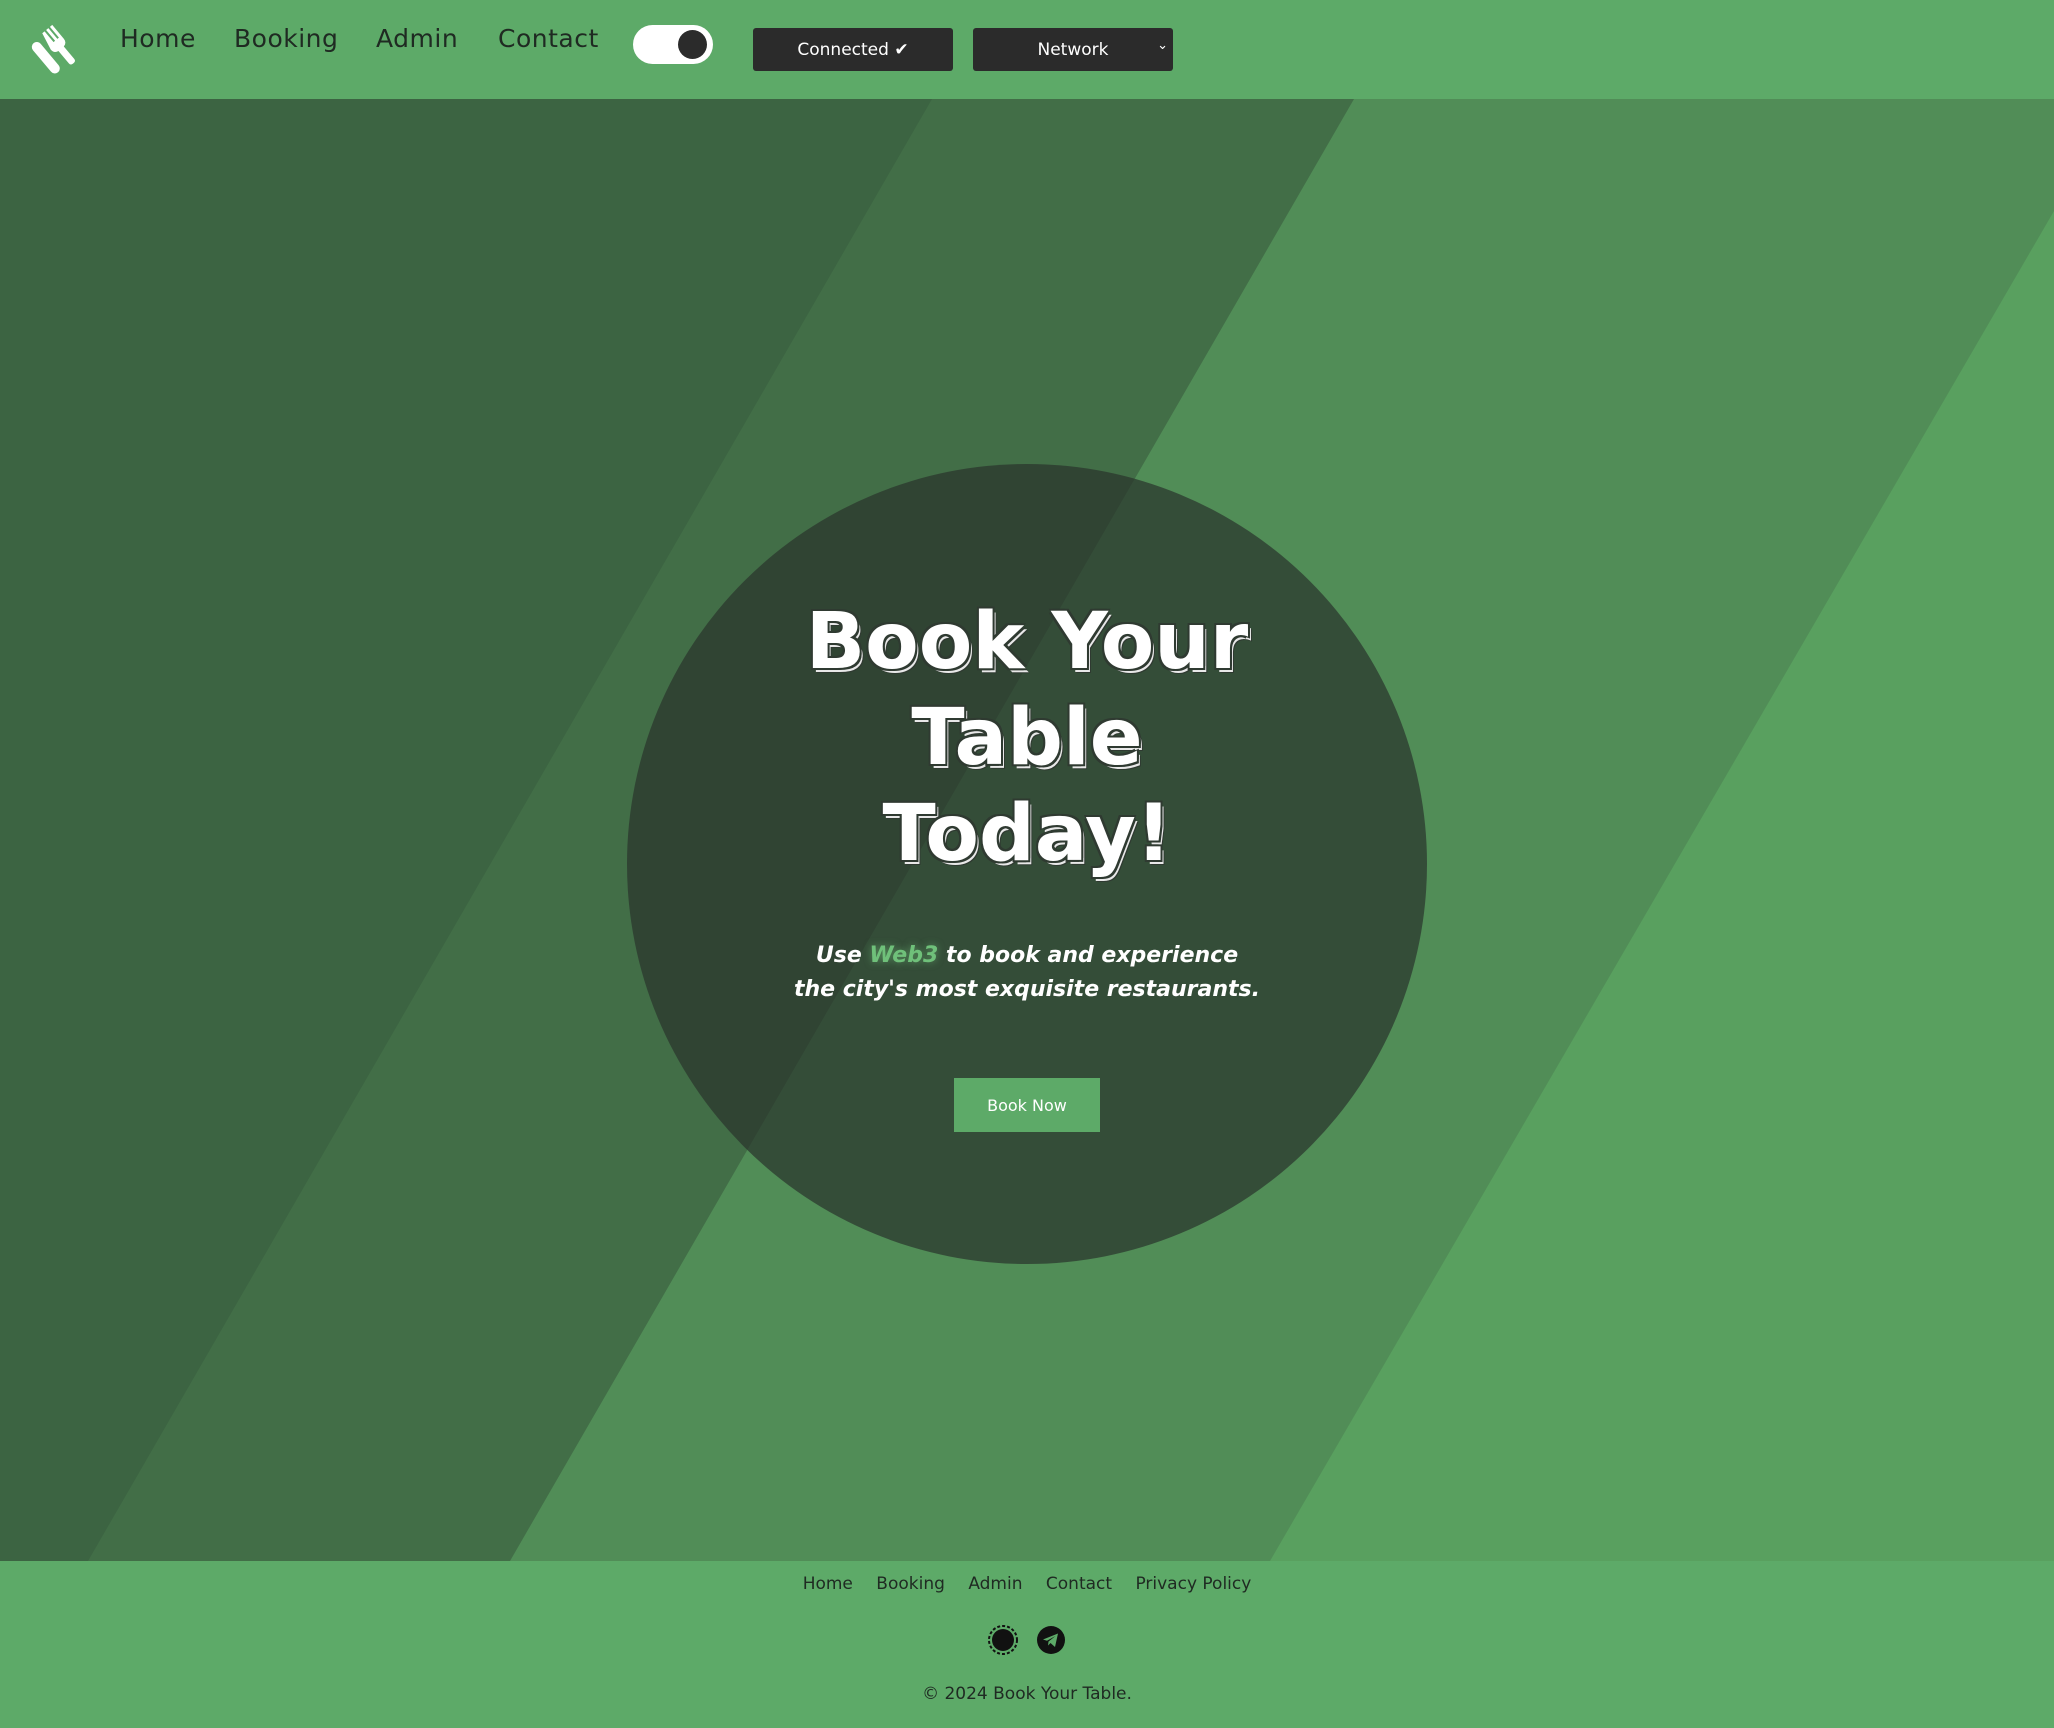 Image resolution: width=2054 pixels, height=1728 pixels. What do you see at coordinates (1027, 1694) in the screenshot?
I see `copyright: © 2024 Book Your Table.` at bounding box center [1027, 1694].